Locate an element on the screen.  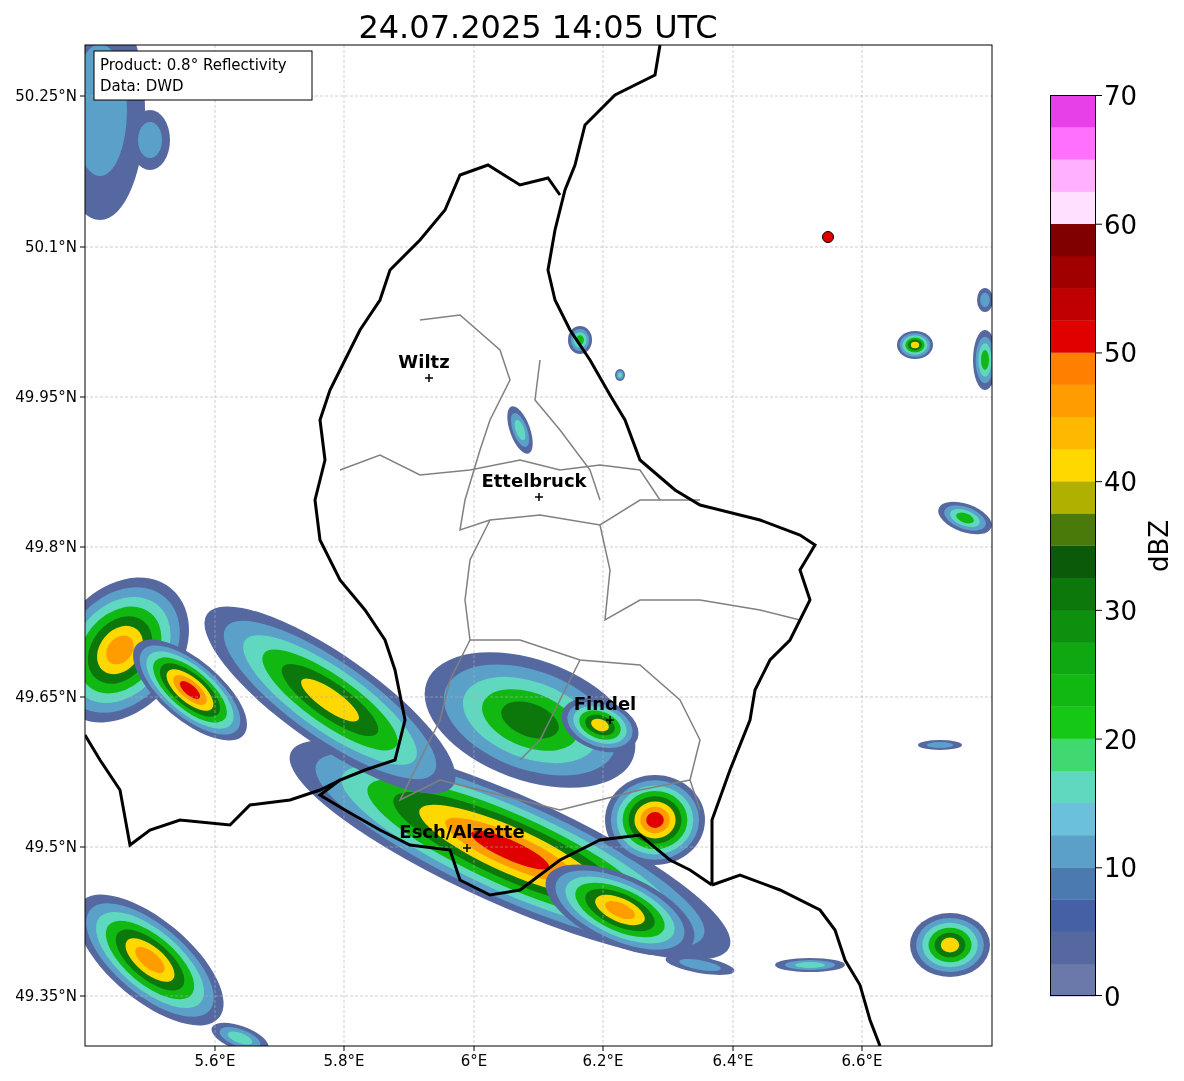
lat-tick-label: 49.95°N is located at coordinates (46, 397).